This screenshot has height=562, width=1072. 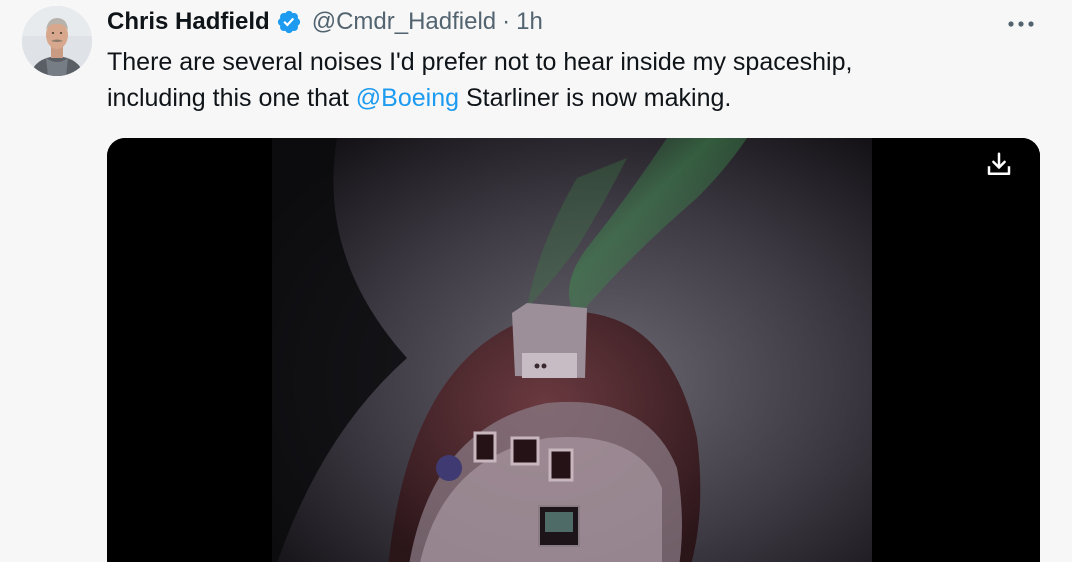 I want to click on author-name: Chris Hadfield, so click(x=188, y=22).